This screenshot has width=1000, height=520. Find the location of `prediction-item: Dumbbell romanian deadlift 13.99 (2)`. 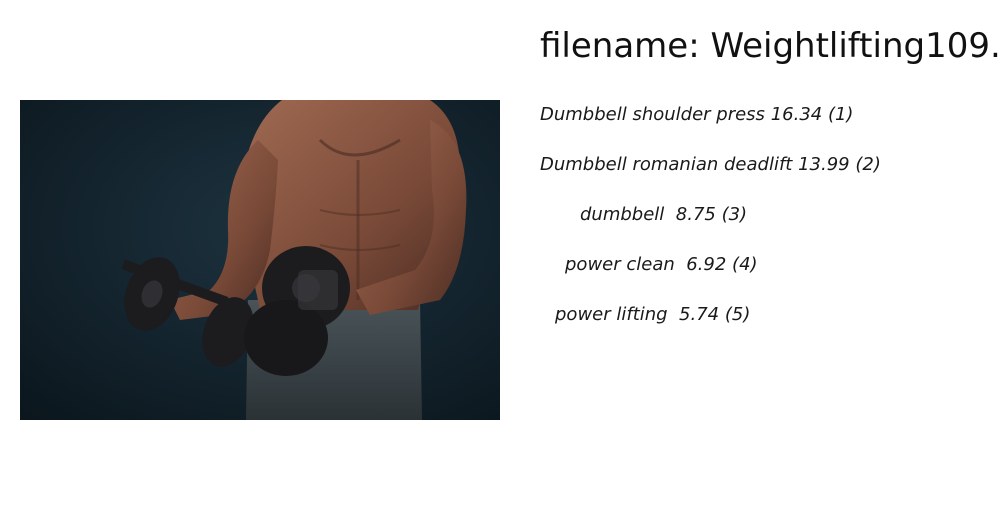

prediction-item: Dumbbell romanian deadlift 13.99 (2) is located at coordinates (710, 165).